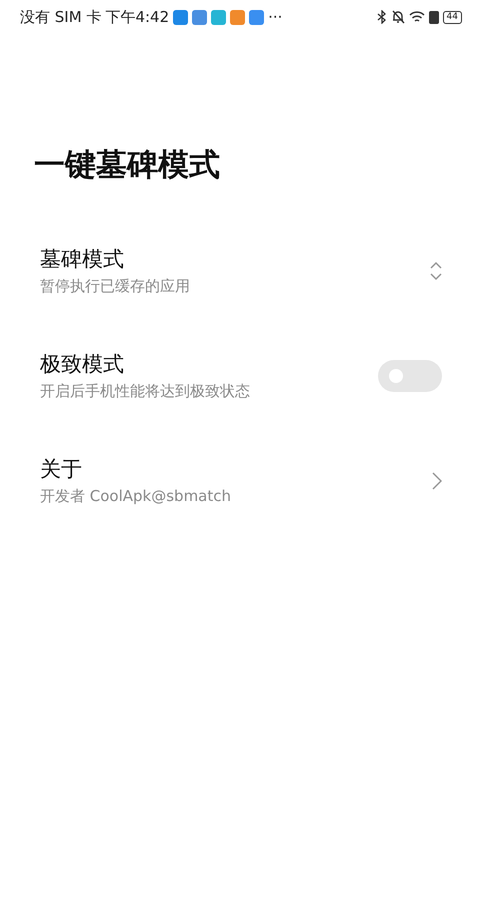 The image size is (480, 909). I want to click on battery-indicator: 44, so click(452, 17).